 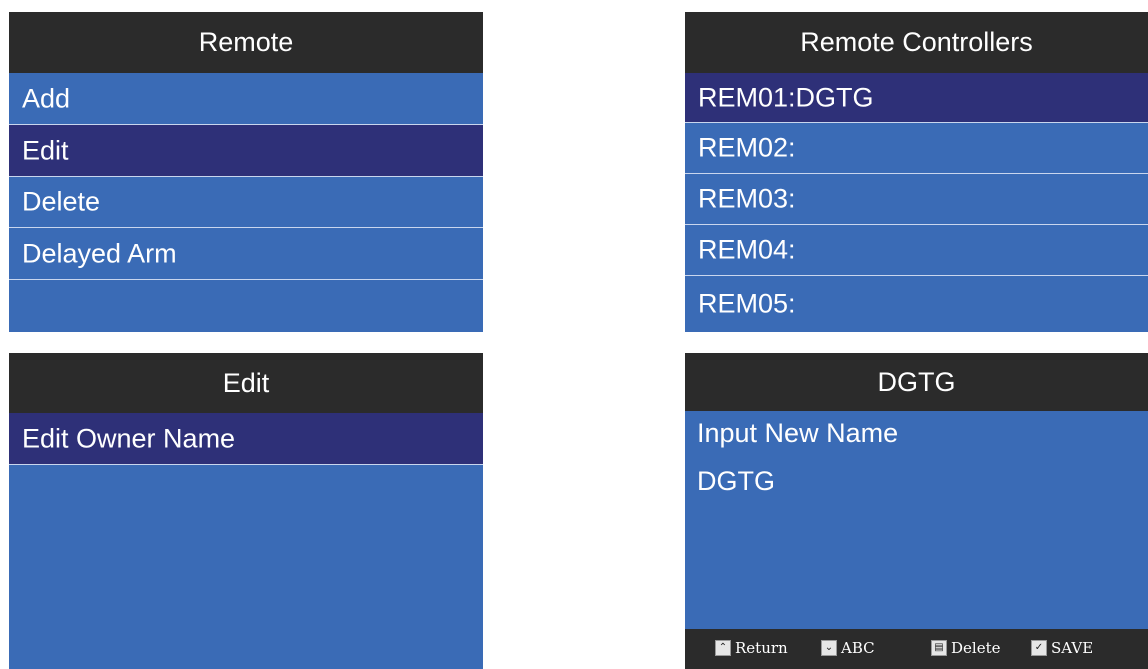 What do you see at coordinates (858, 648) in the screenshot?
I see `abc-label: ABC` at bounding box center [858, 648].